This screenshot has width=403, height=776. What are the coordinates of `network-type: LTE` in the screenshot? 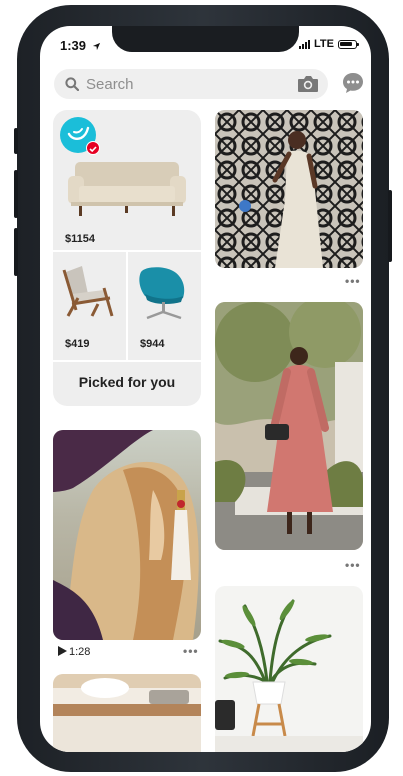 It's located at (324, 44).